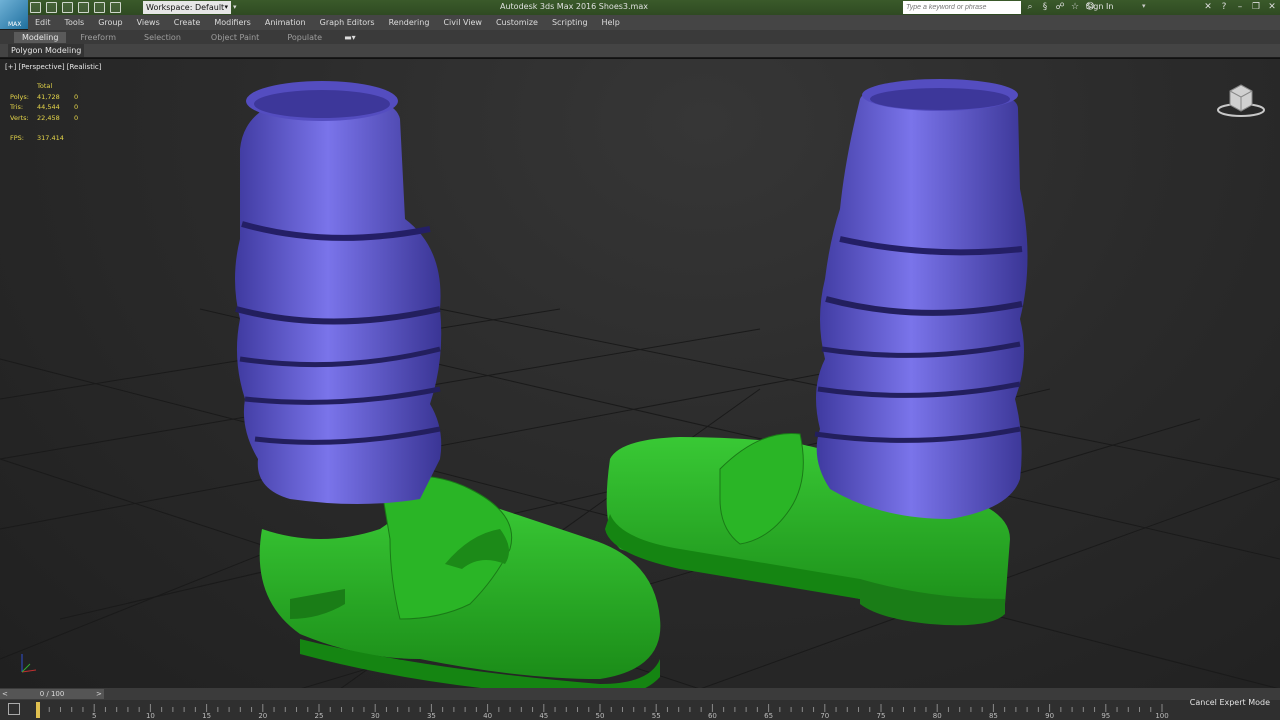 This screenshot has height=720, width=1280. Describe the element at coordinates (460, 581) in the screenshot. I see `left-shoe` at that location.